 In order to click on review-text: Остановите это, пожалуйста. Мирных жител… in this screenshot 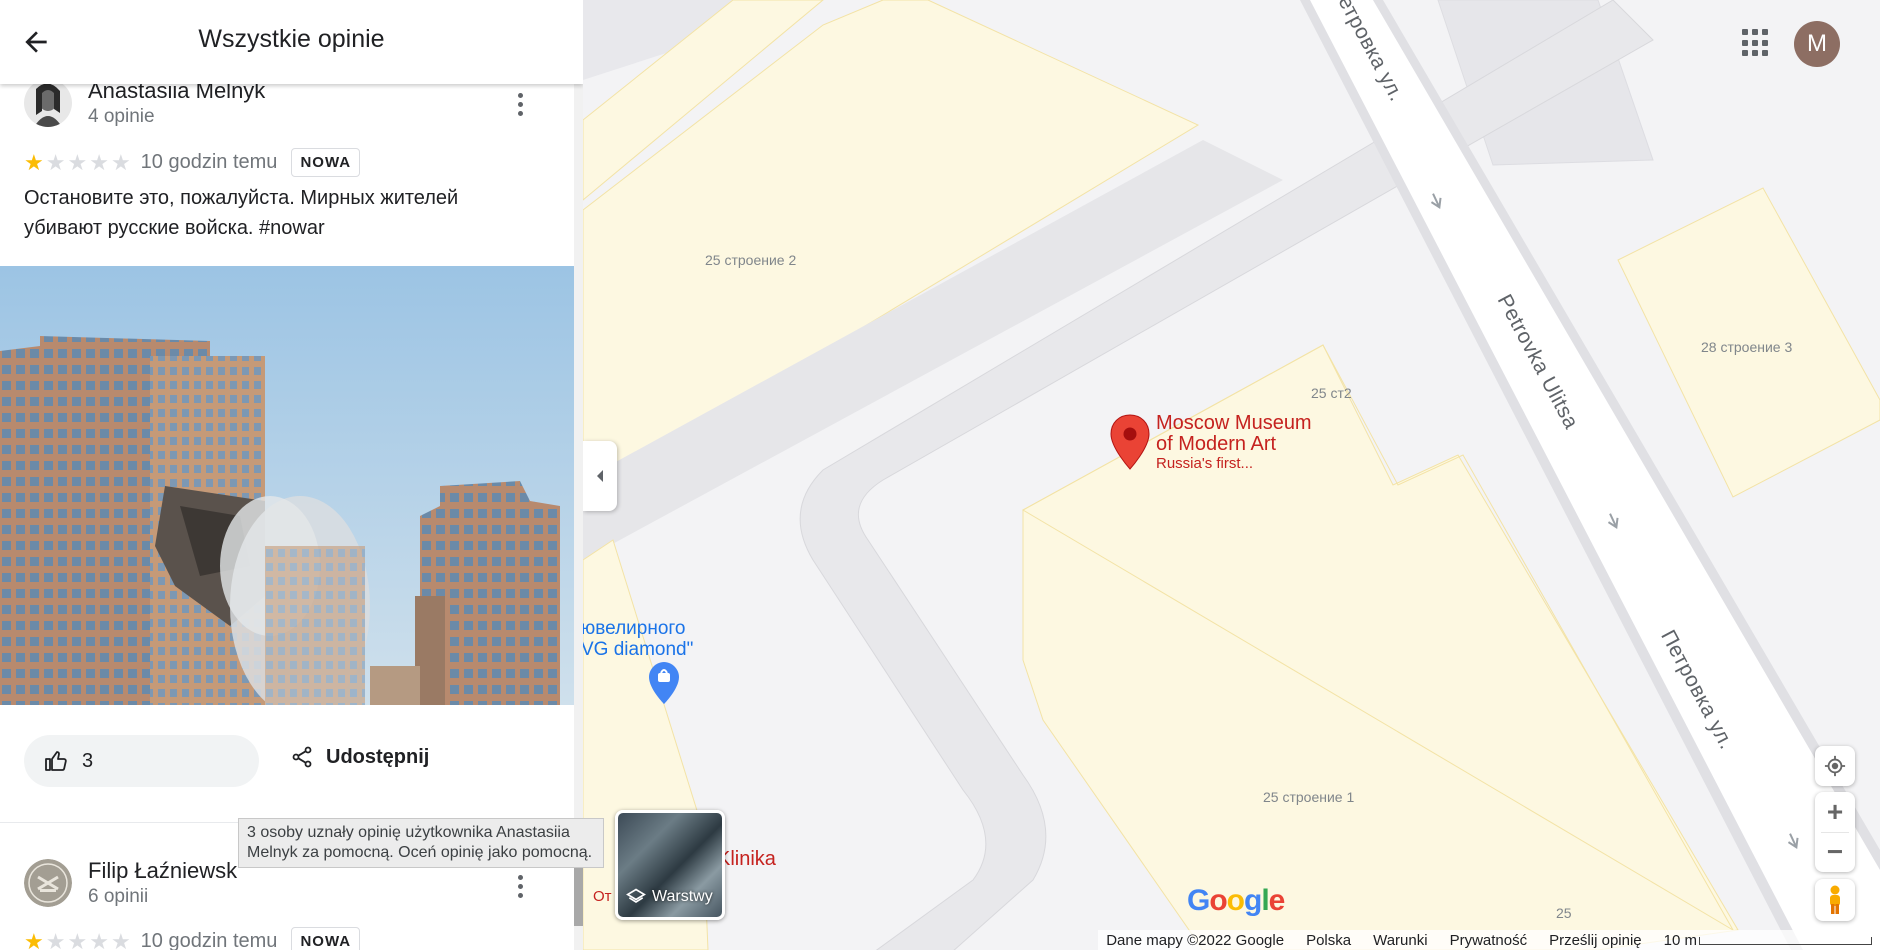, I will do `click(241, 213)`.